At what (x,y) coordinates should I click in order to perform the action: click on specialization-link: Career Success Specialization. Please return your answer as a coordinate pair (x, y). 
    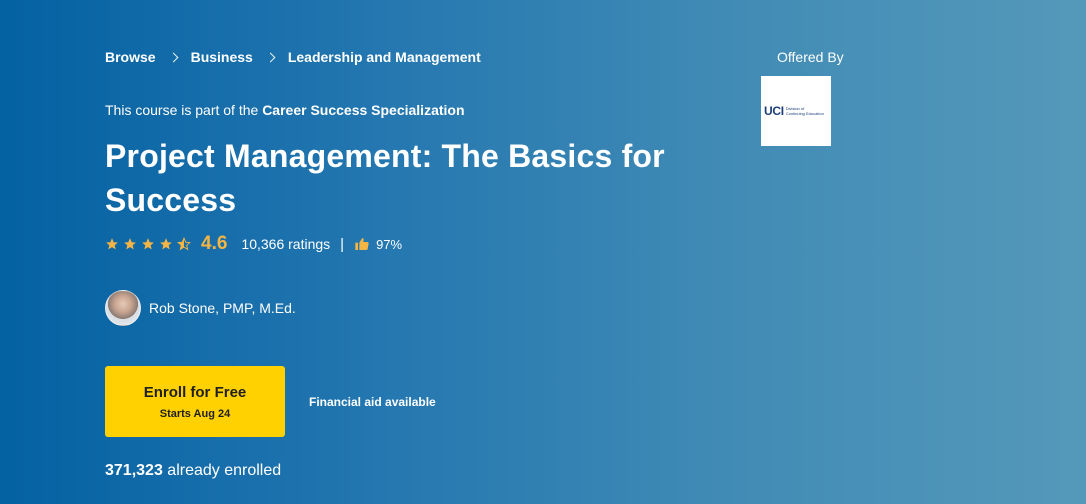
    Looking at the image, I should click on (363, 110).